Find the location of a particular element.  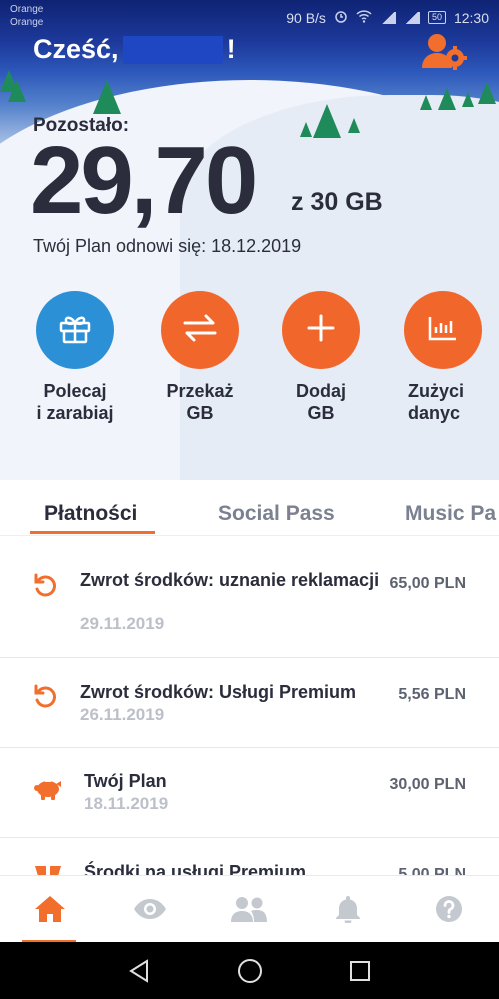

action-circle-clip is located at coordinates (445, 330).